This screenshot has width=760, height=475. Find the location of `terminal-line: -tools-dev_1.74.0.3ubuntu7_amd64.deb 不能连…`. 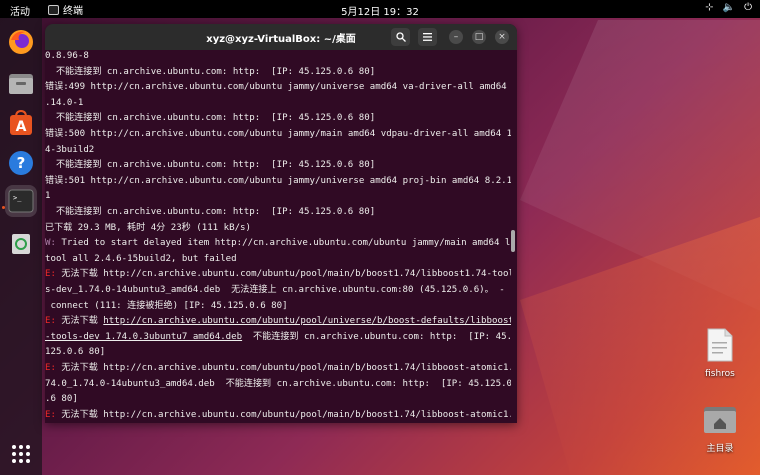

terminal-line: -tools-dev_1.74.0.3ubuntu7_amd64.deb 不能连… is located at coordinates (278, 337).